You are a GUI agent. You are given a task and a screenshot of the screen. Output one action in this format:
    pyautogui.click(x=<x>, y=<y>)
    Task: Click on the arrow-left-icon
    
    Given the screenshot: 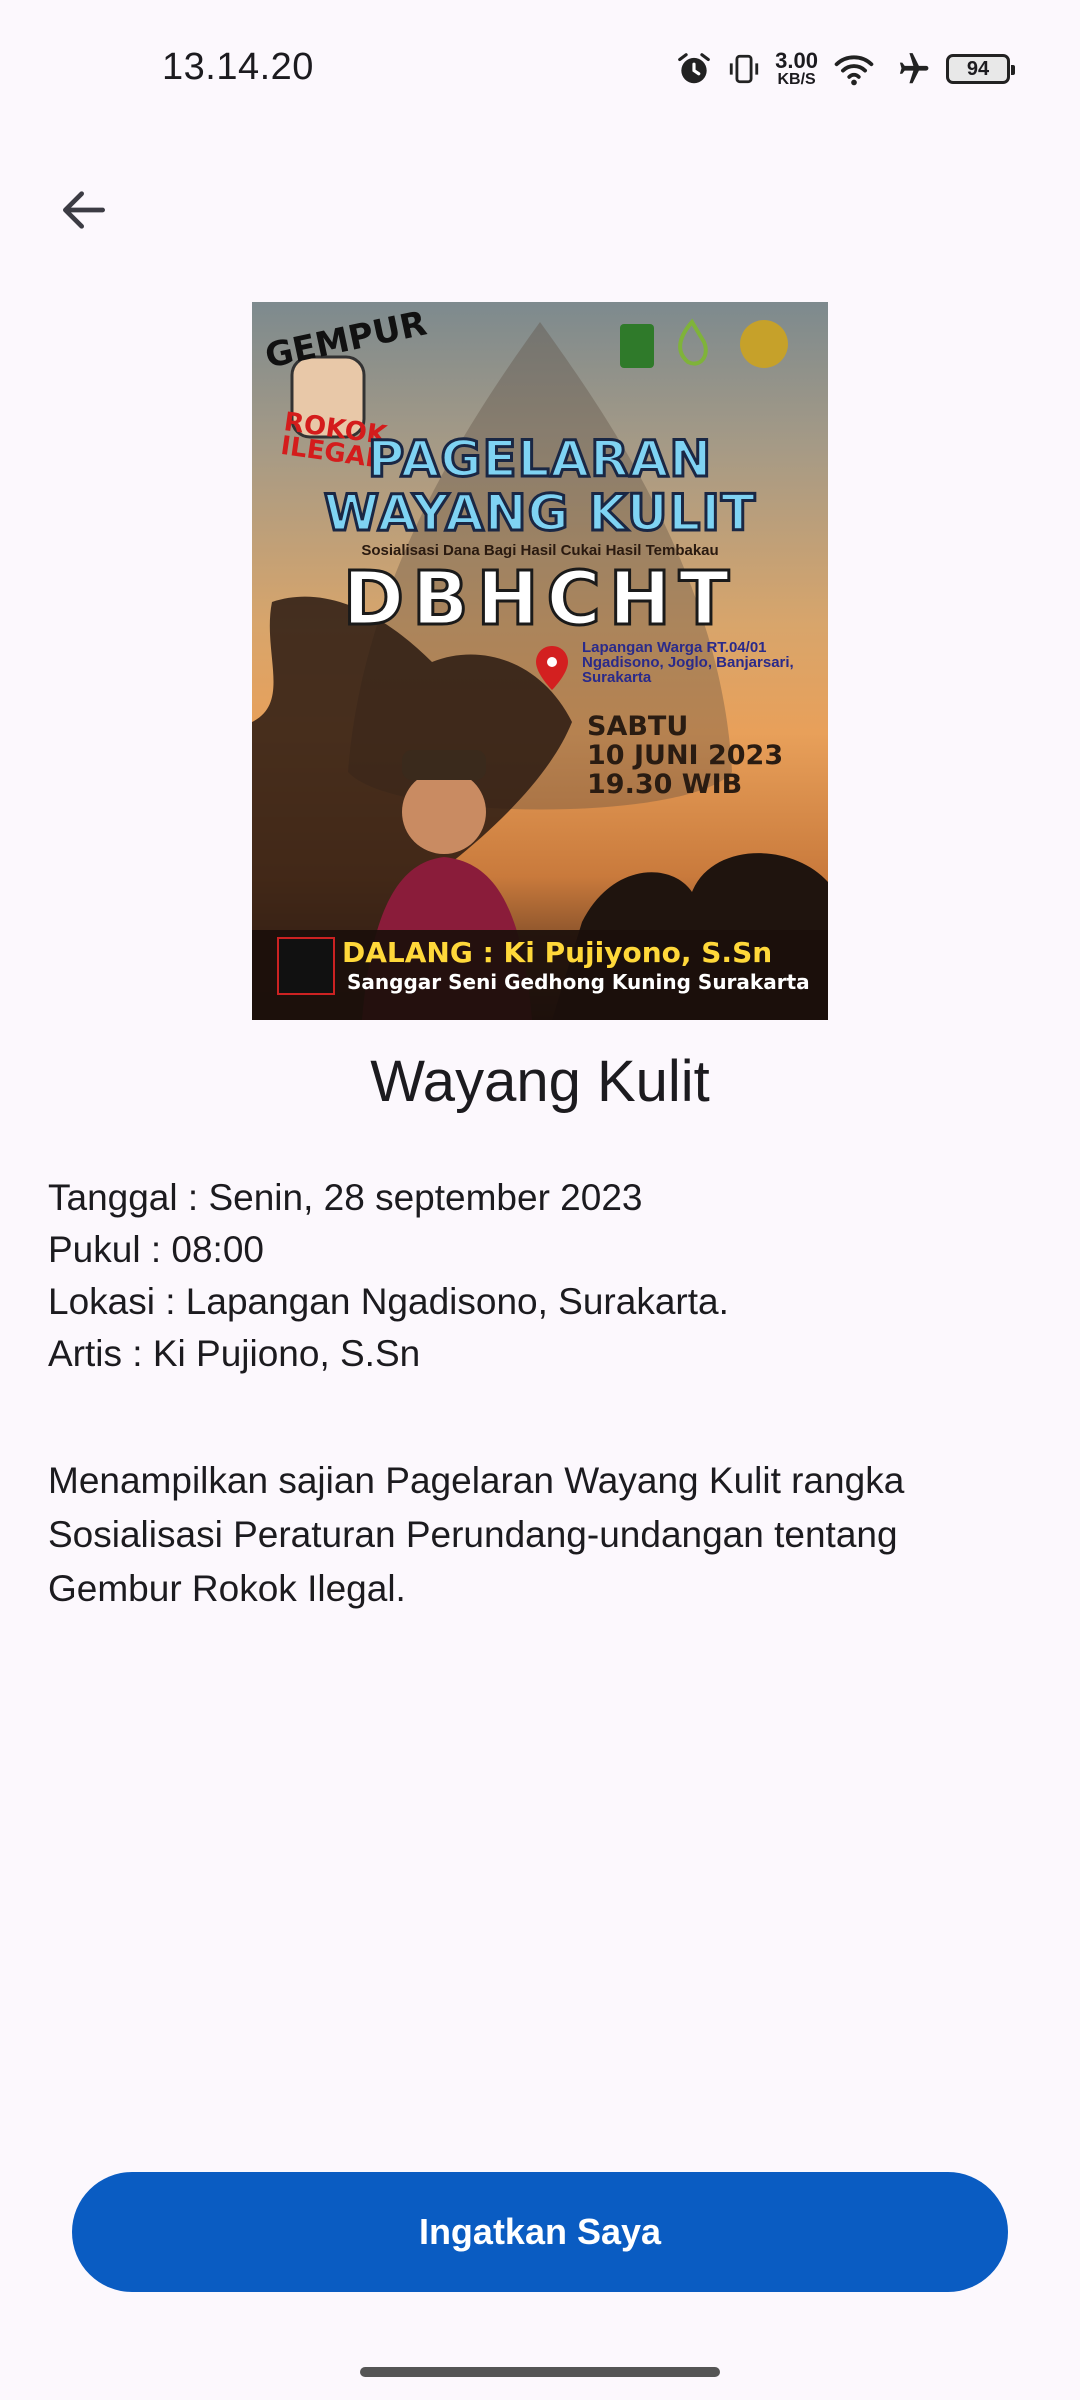 What is the action you would take?
    pyautogui.click(x=83, y=210)
    